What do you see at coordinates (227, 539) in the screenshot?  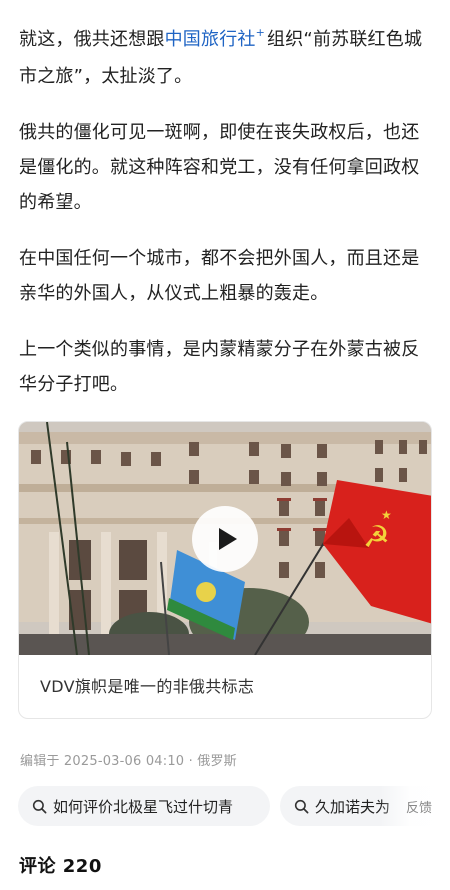 I see `play-icon` at bounding box center [227, 539].